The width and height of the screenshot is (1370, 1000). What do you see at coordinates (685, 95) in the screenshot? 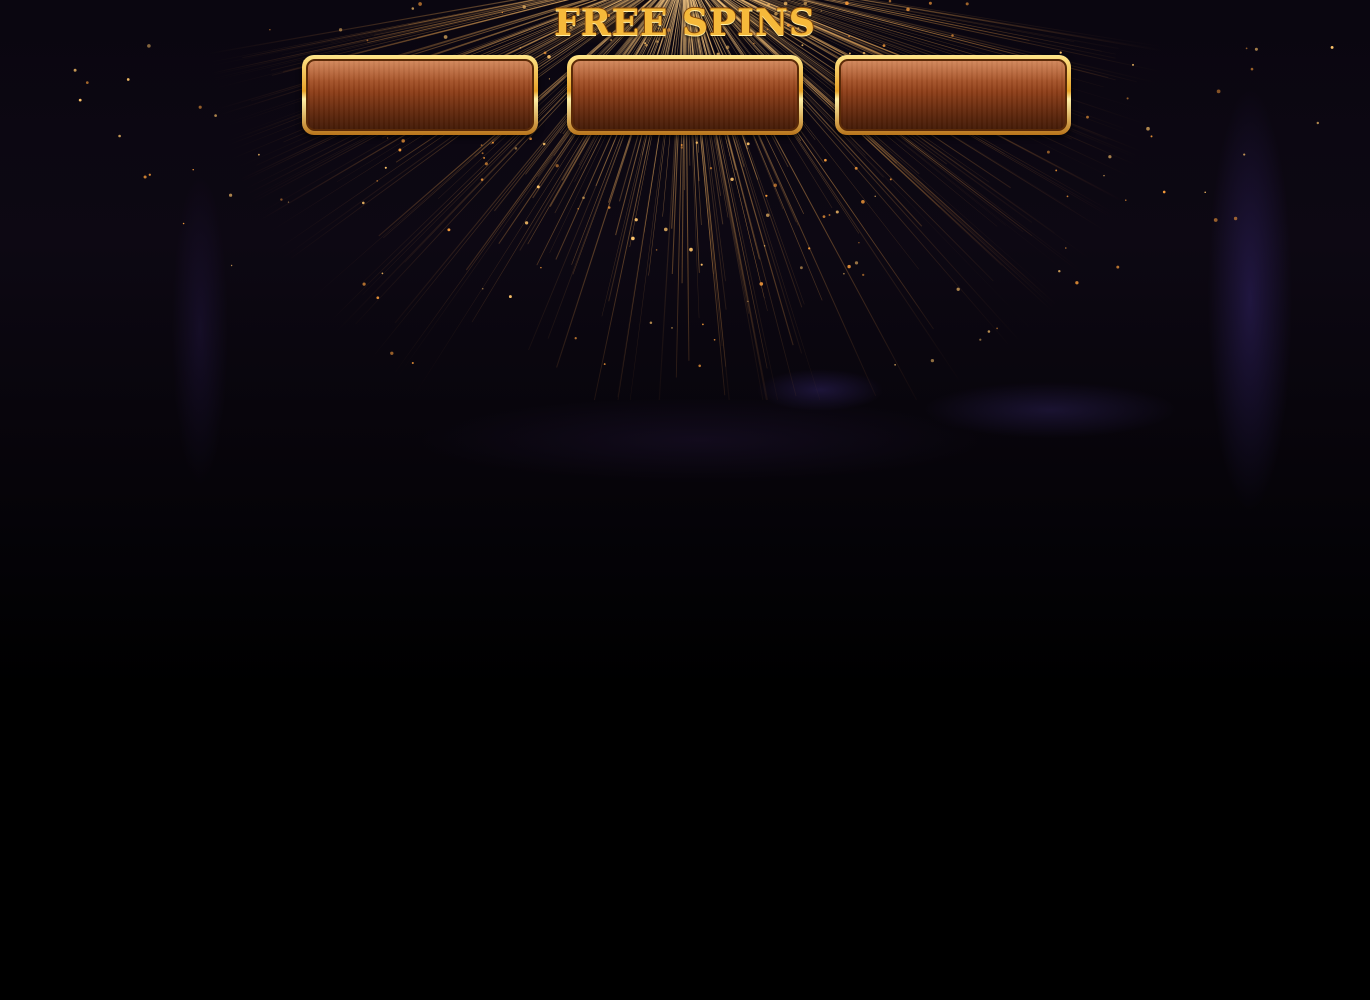
I see `panel-2-value` at bounding box center [685, 95].